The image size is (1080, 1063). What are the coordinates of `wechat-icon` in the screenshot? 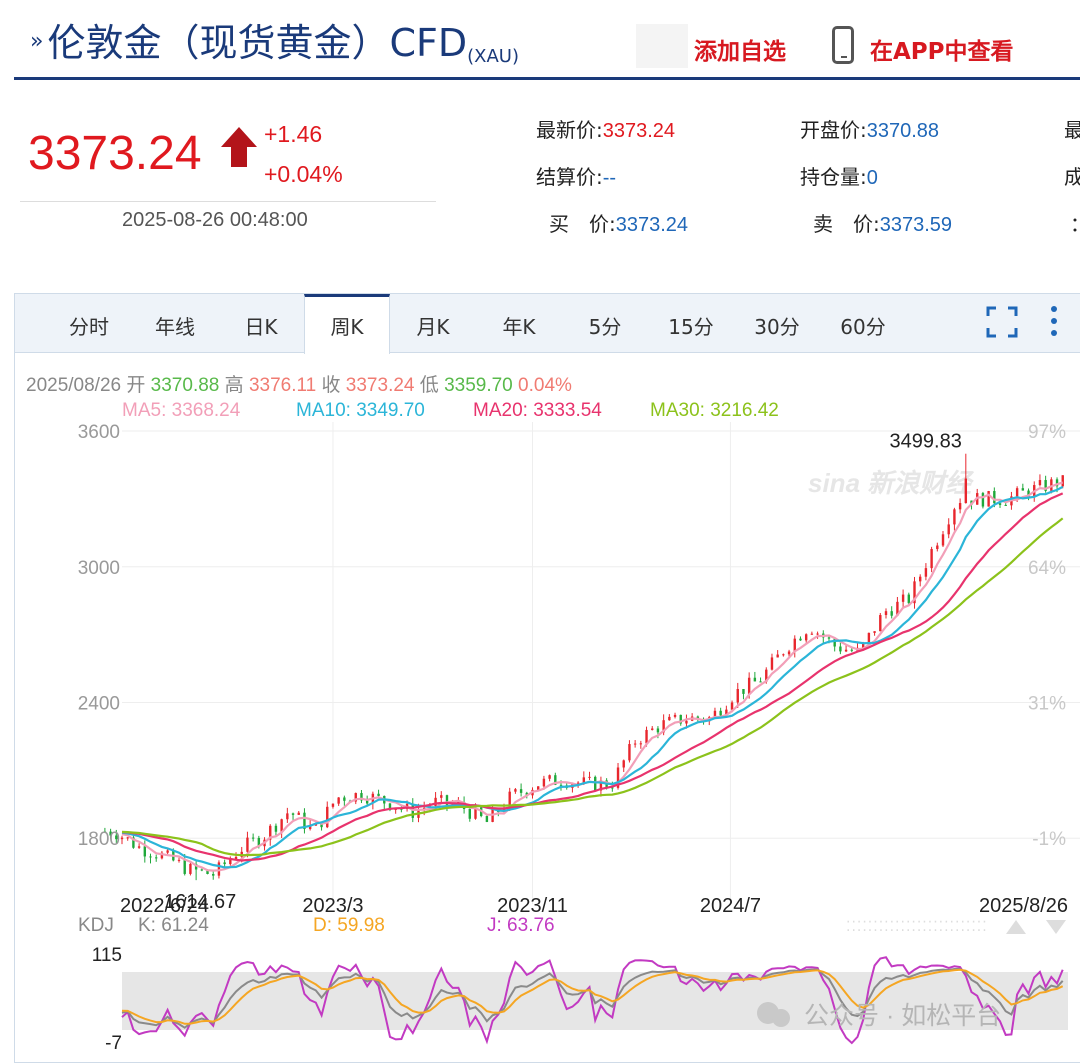 It's located at (781, 1018).